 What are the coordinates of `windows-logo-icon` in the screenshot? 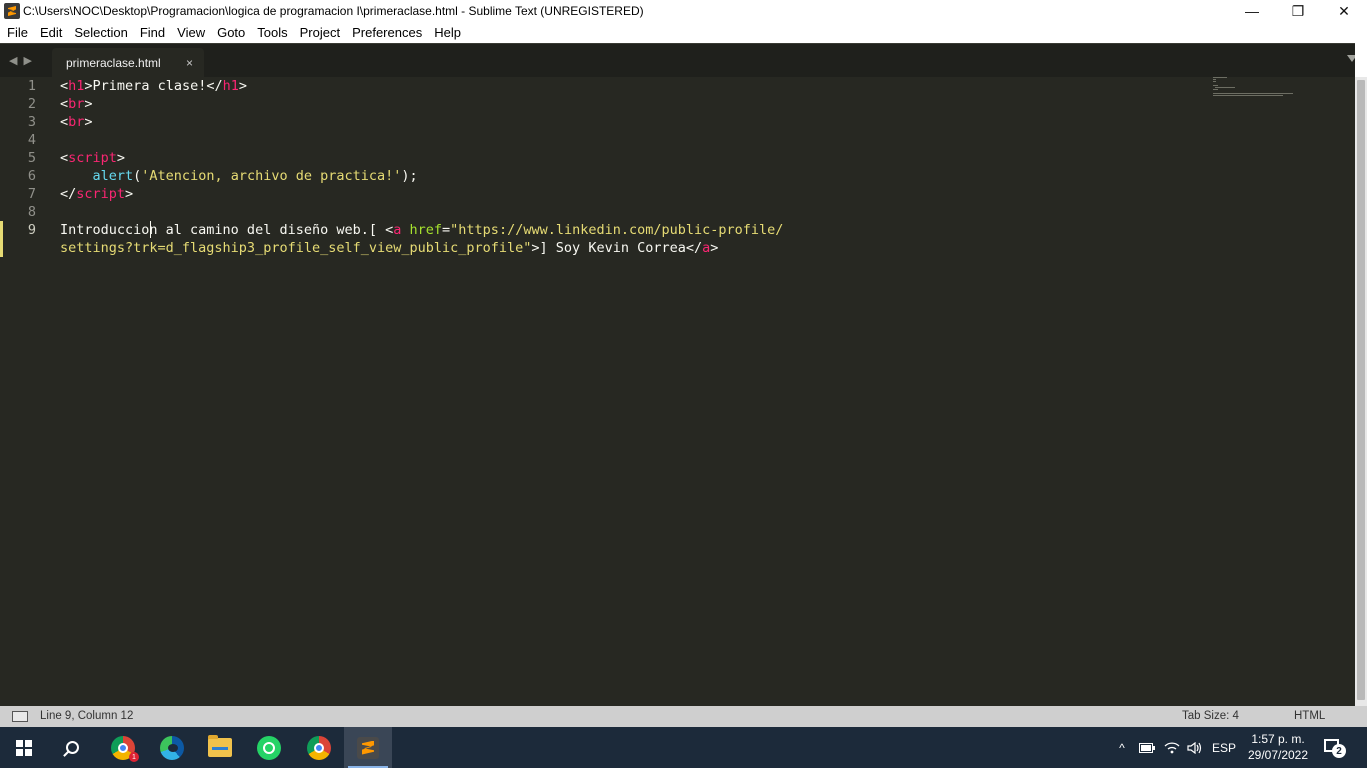 It's located at (24, 747).